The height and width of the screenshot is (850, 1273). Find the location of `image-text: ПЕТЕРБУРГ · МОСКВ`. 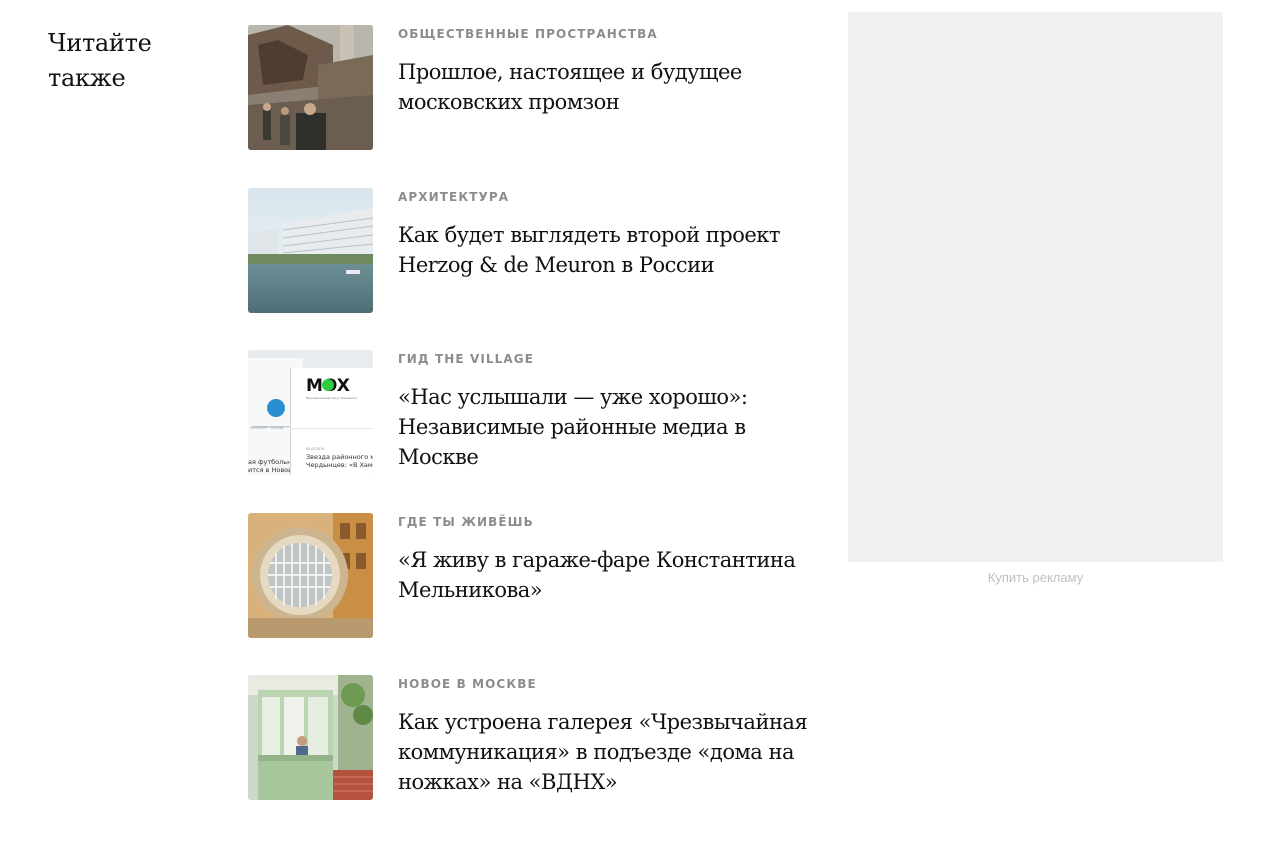

image-text: ПЕТЕРБУРГ · МОСКВ is located at coordinates (266, 428).